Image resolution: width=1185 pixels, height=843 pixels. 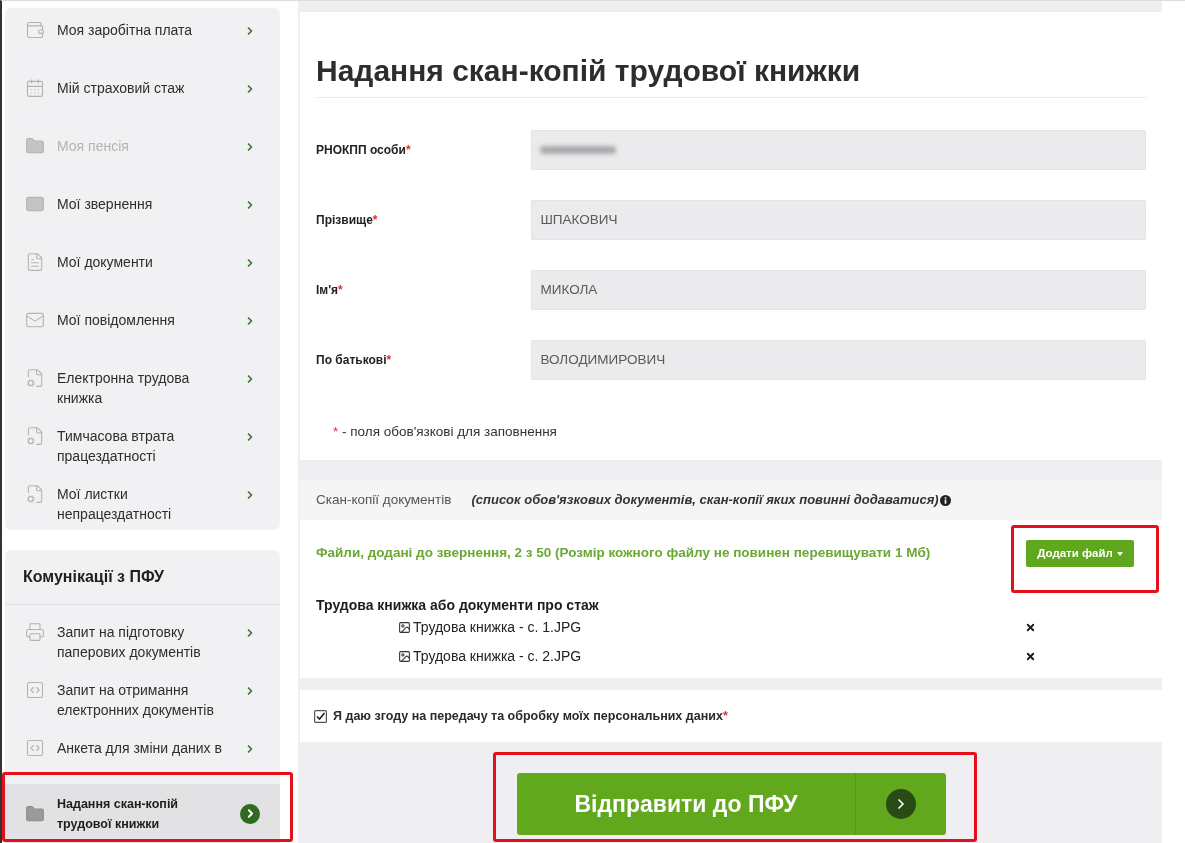 I want to click on text-field: ШПАКОВИЧ, so click(x=838, y=220).